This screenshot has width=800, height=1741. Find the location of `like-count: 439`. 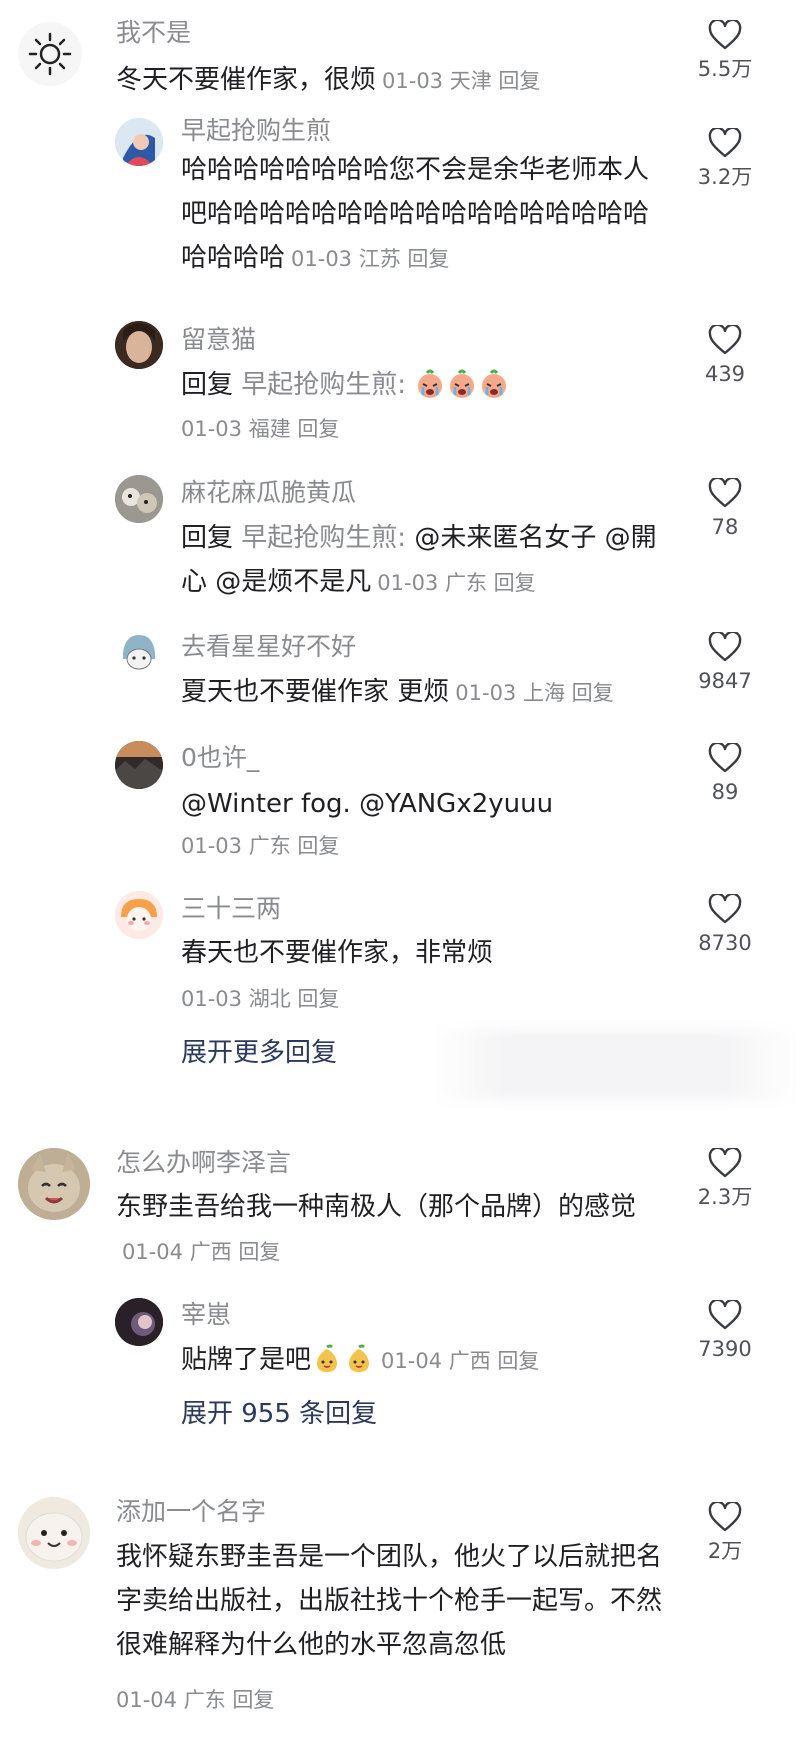

like-count: 439 is located at coordinates (725, 374).